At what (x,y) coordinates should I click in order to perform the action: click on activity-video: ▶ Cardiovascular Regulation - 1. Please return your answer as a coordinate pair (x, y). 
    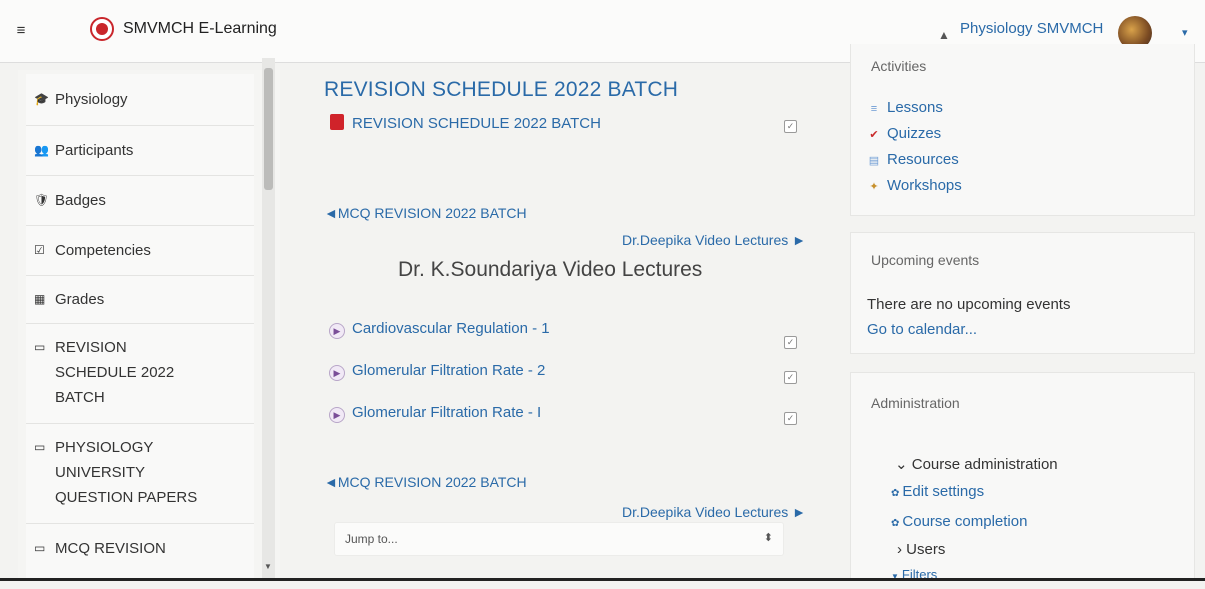
    Looking at the image, I should click on (439, 329).